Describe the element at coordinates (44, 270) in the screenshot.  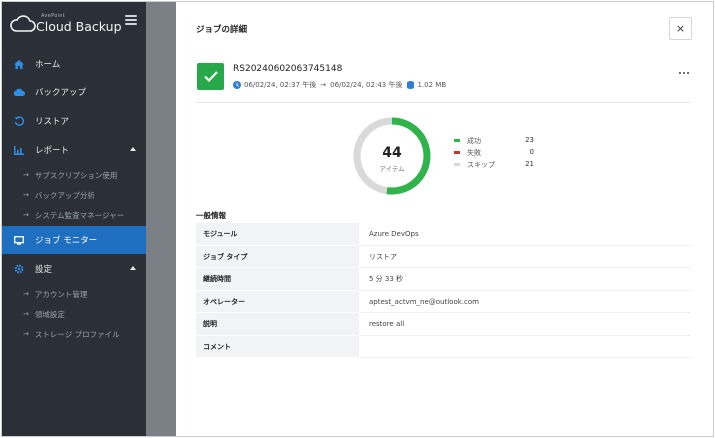
I see `sidebar-item-label: 設定` at that location.